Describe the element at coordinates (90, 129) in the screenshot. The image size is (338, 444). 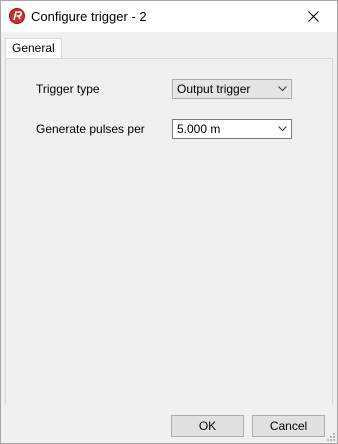
I see `generate-pulses-label: Generate pulses per` at that location.